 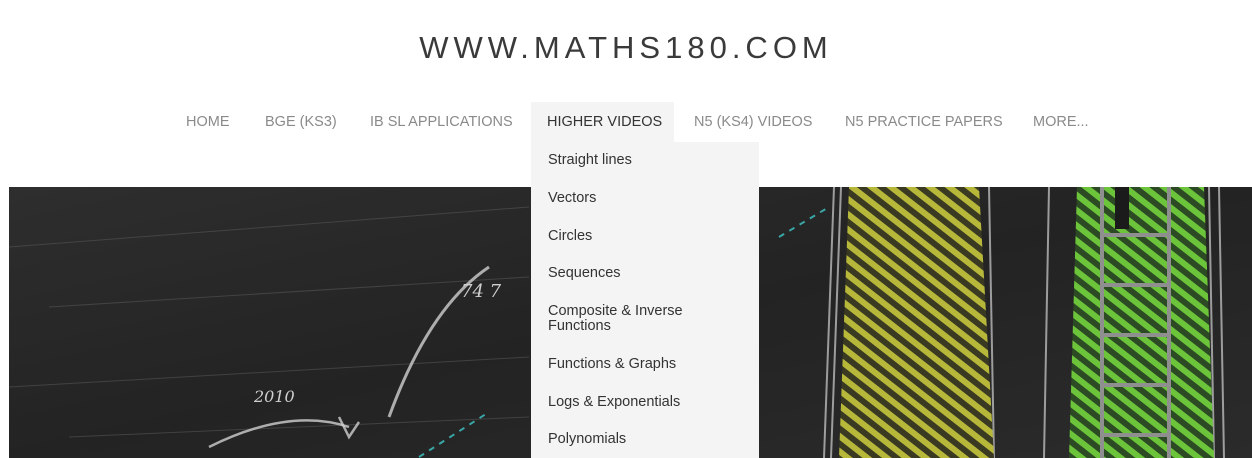 I want to click on dropdown-item-polynomials: Polynomials, so click(x=648, y=439).